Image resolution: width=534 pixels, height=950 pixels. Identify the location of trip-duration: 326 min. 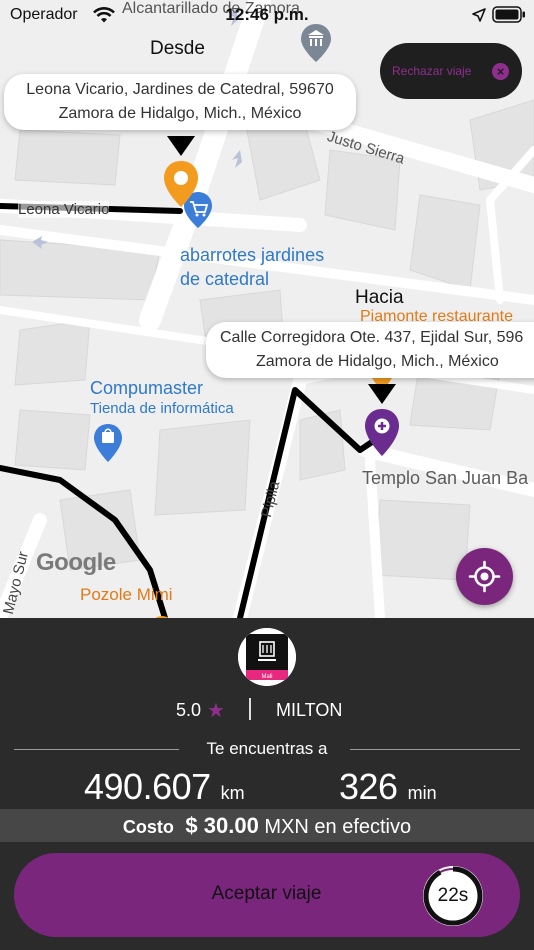
(388, 787).